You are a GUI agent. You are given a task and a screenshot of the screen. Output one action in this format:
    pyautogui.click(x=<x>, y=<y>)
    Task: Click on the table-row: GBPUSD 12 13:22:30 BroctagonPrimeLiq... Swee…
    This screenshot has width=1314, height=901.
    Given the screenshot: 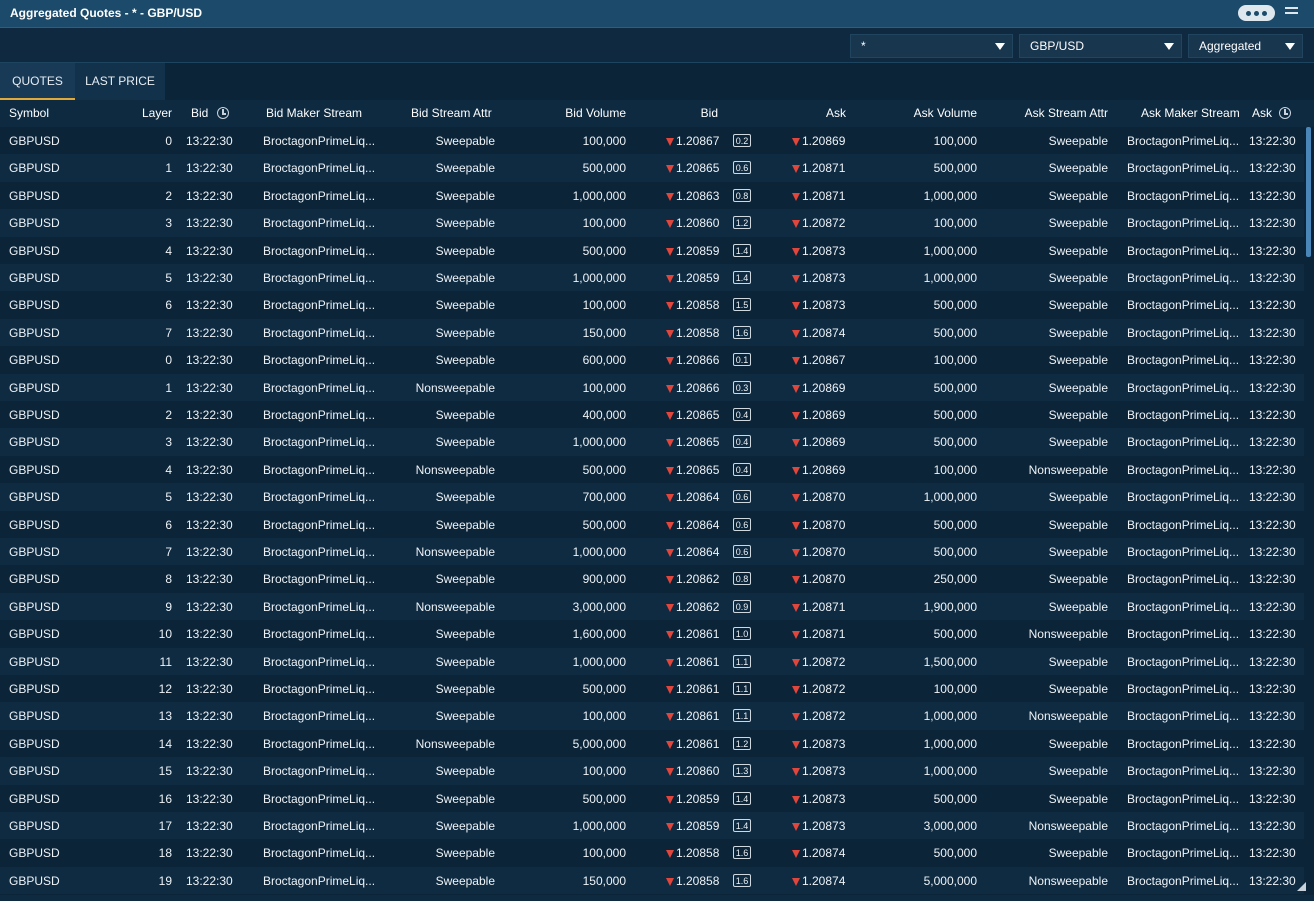 What is the action you would take?
    pyautogui.click(x=652, y=689)
    